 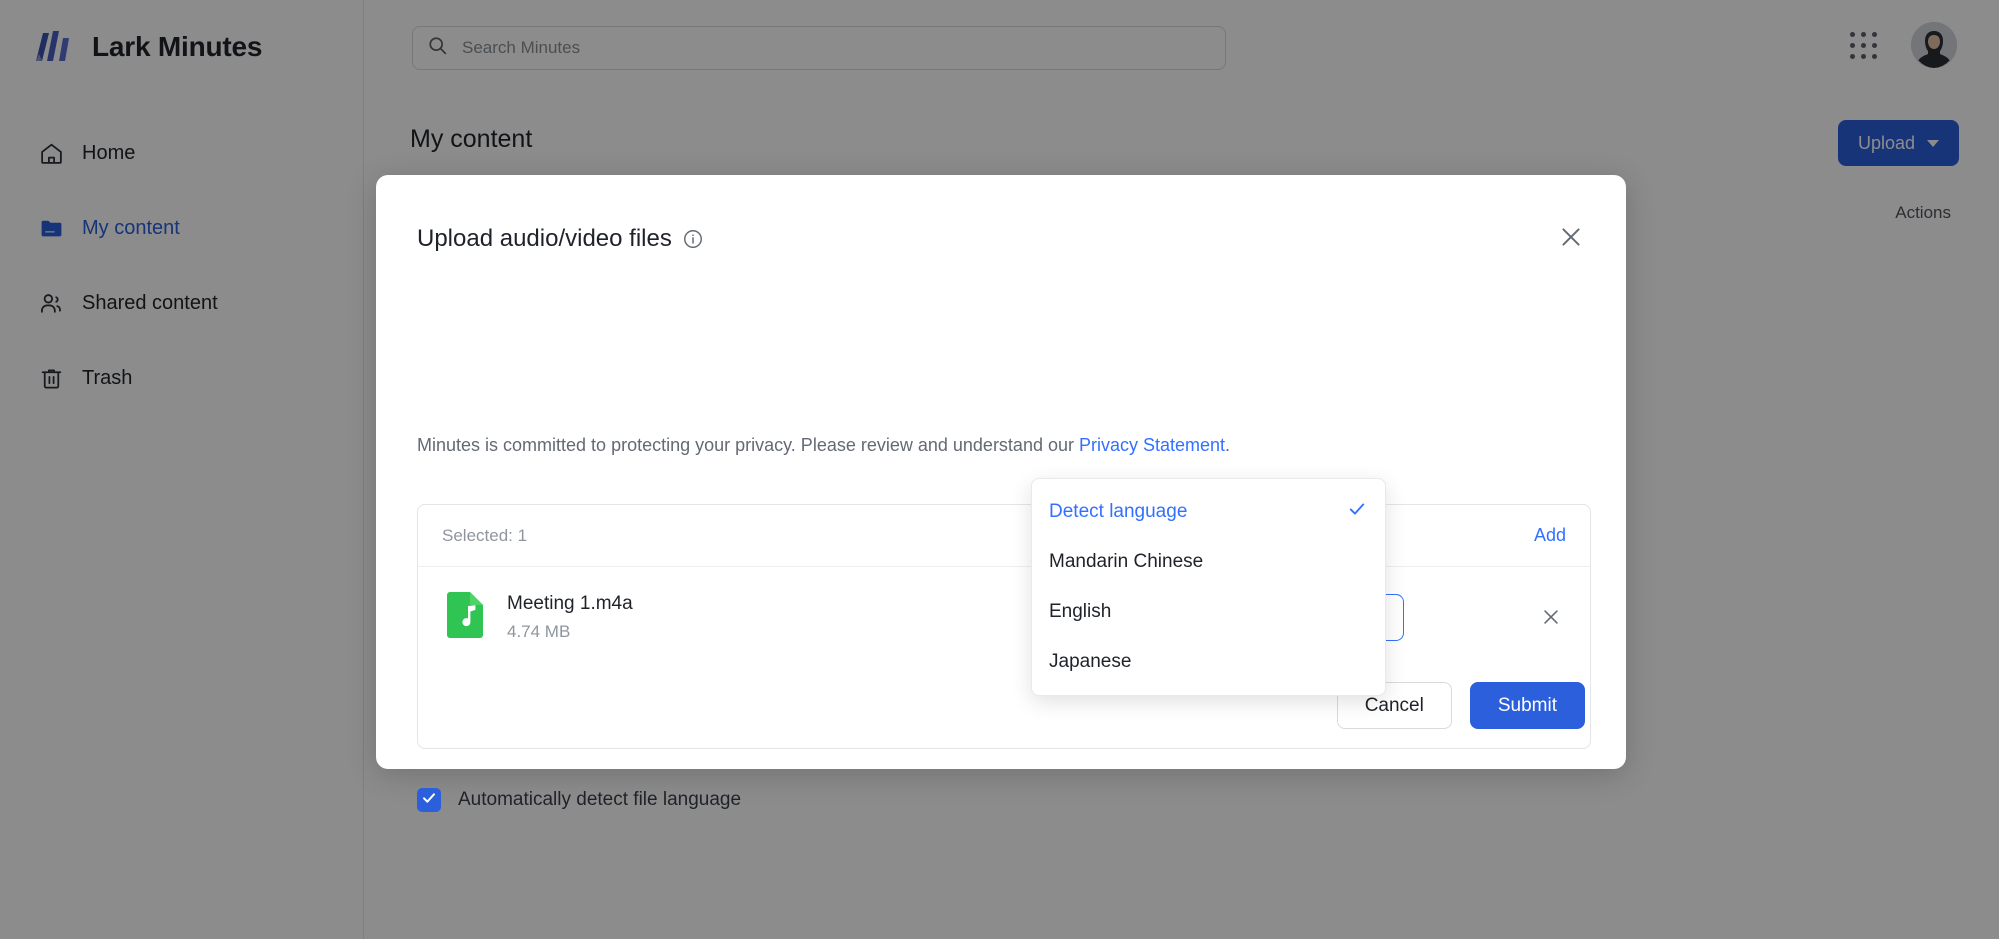 I want to click on language-option-detect: Detect language, so click(x=1208, y=512).